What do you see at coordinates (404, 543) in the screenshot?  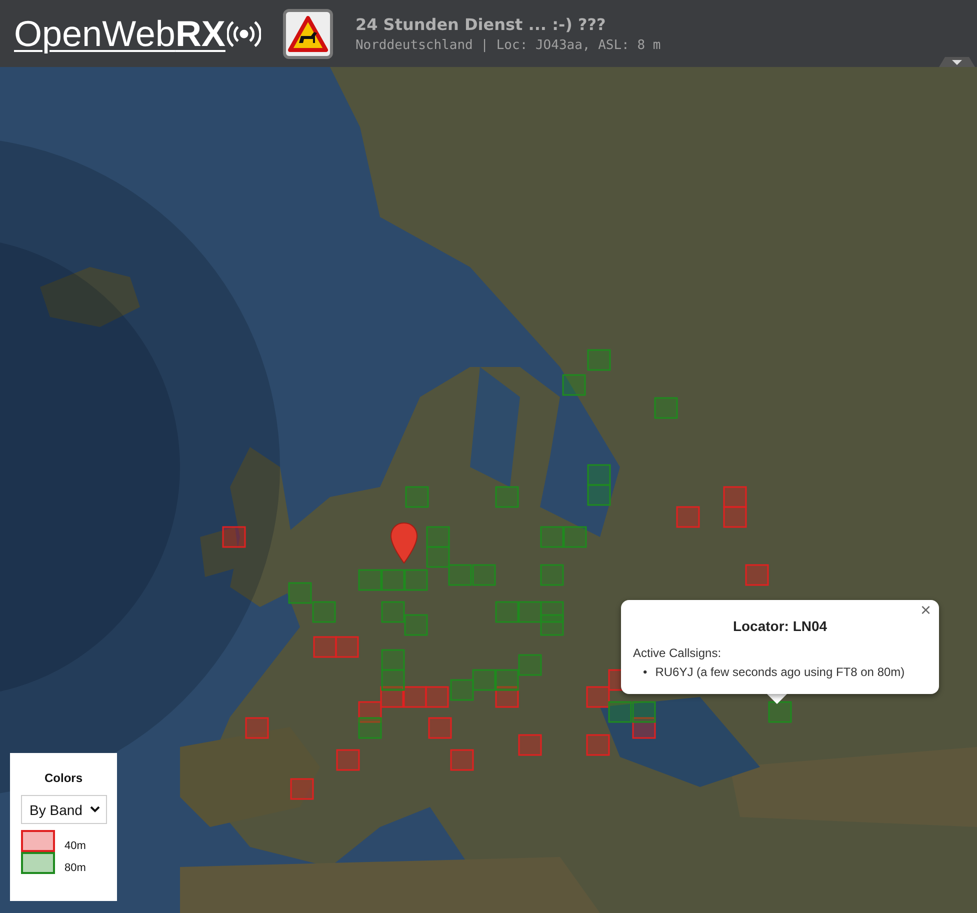 I see `location-pin-icon` at bounding box center [404, 543].